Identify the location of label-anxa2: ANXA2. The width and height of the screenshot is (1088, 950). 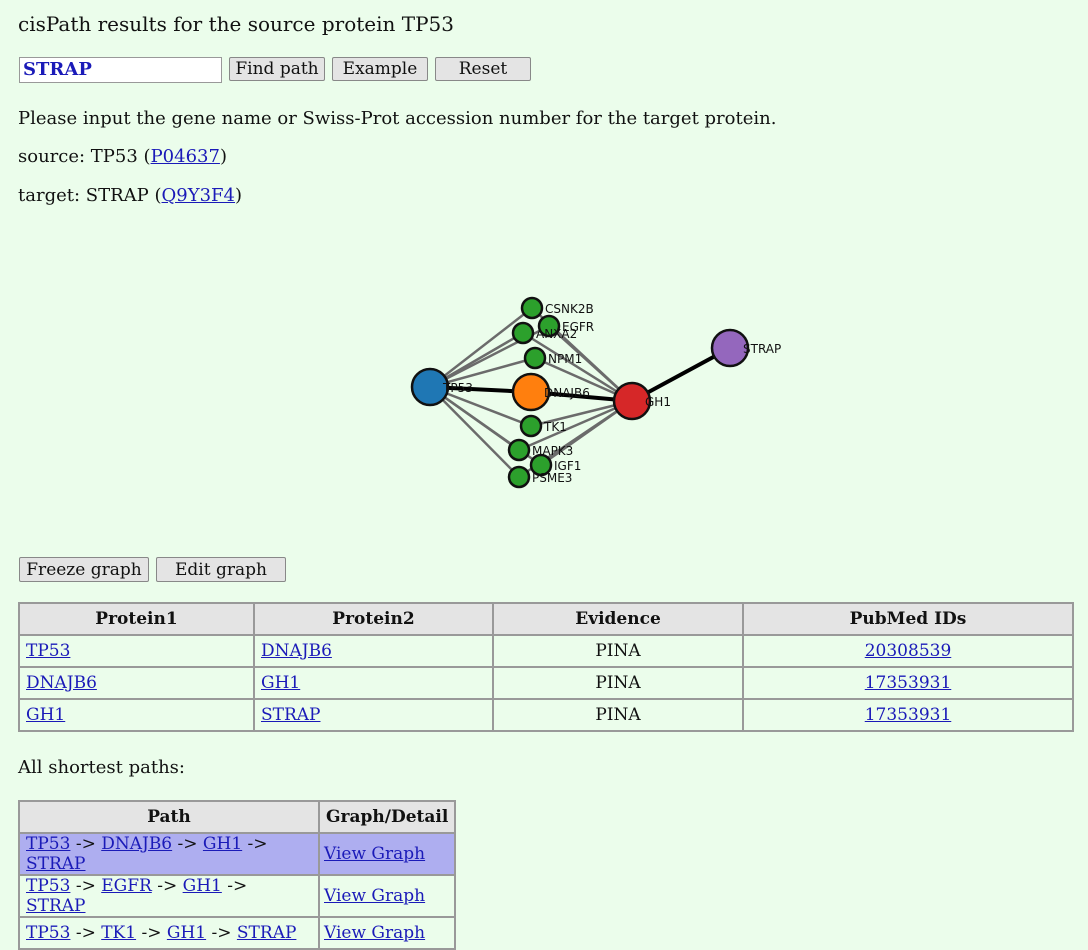
(556, 334).